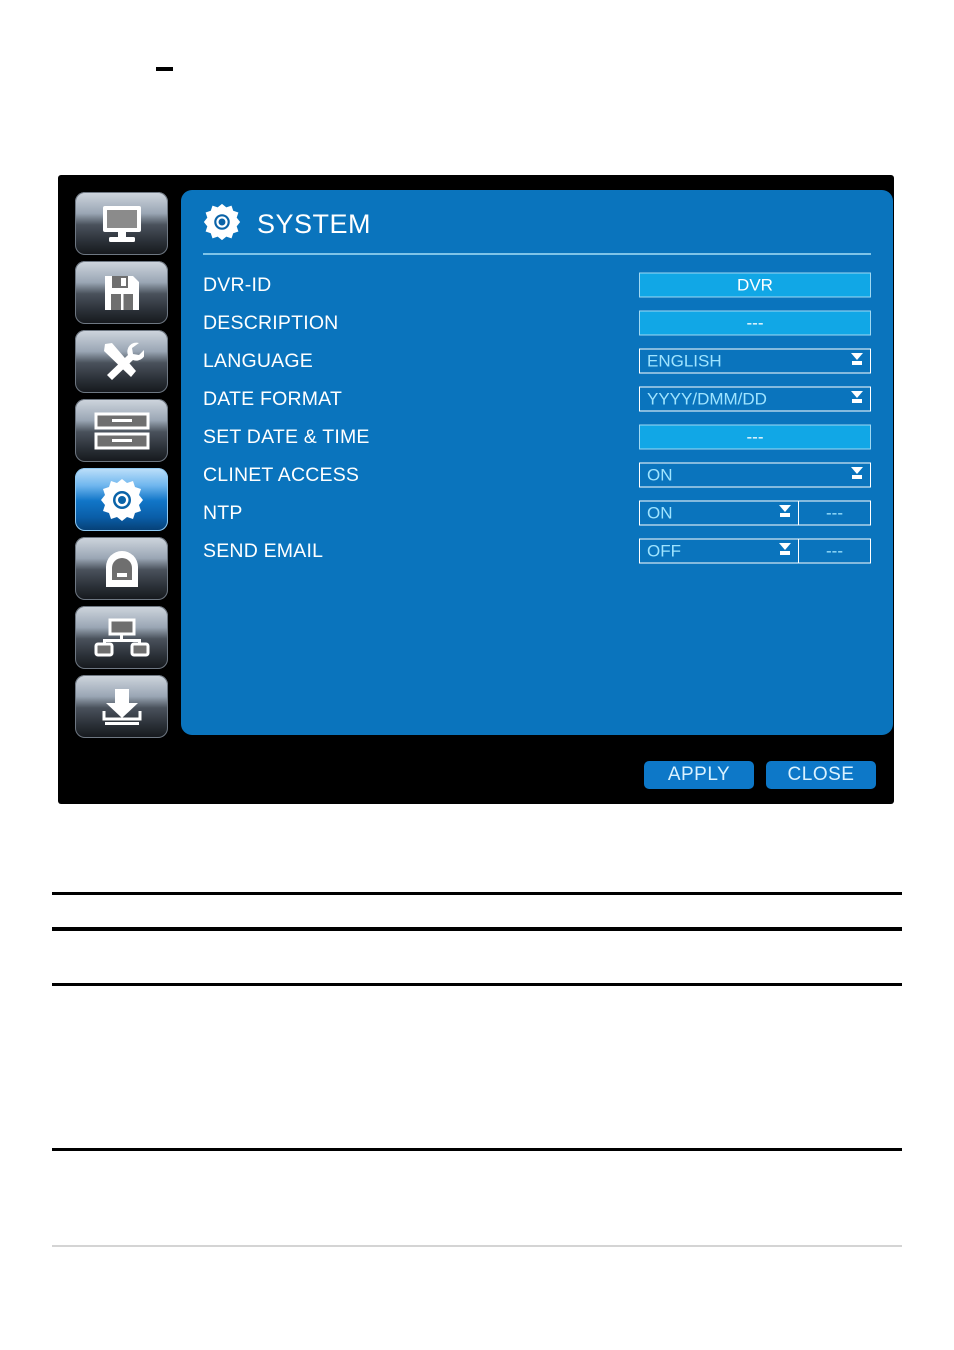 This screenshot has height=1350, width=954. I want to click on description-input: ---, so click(755, 323).